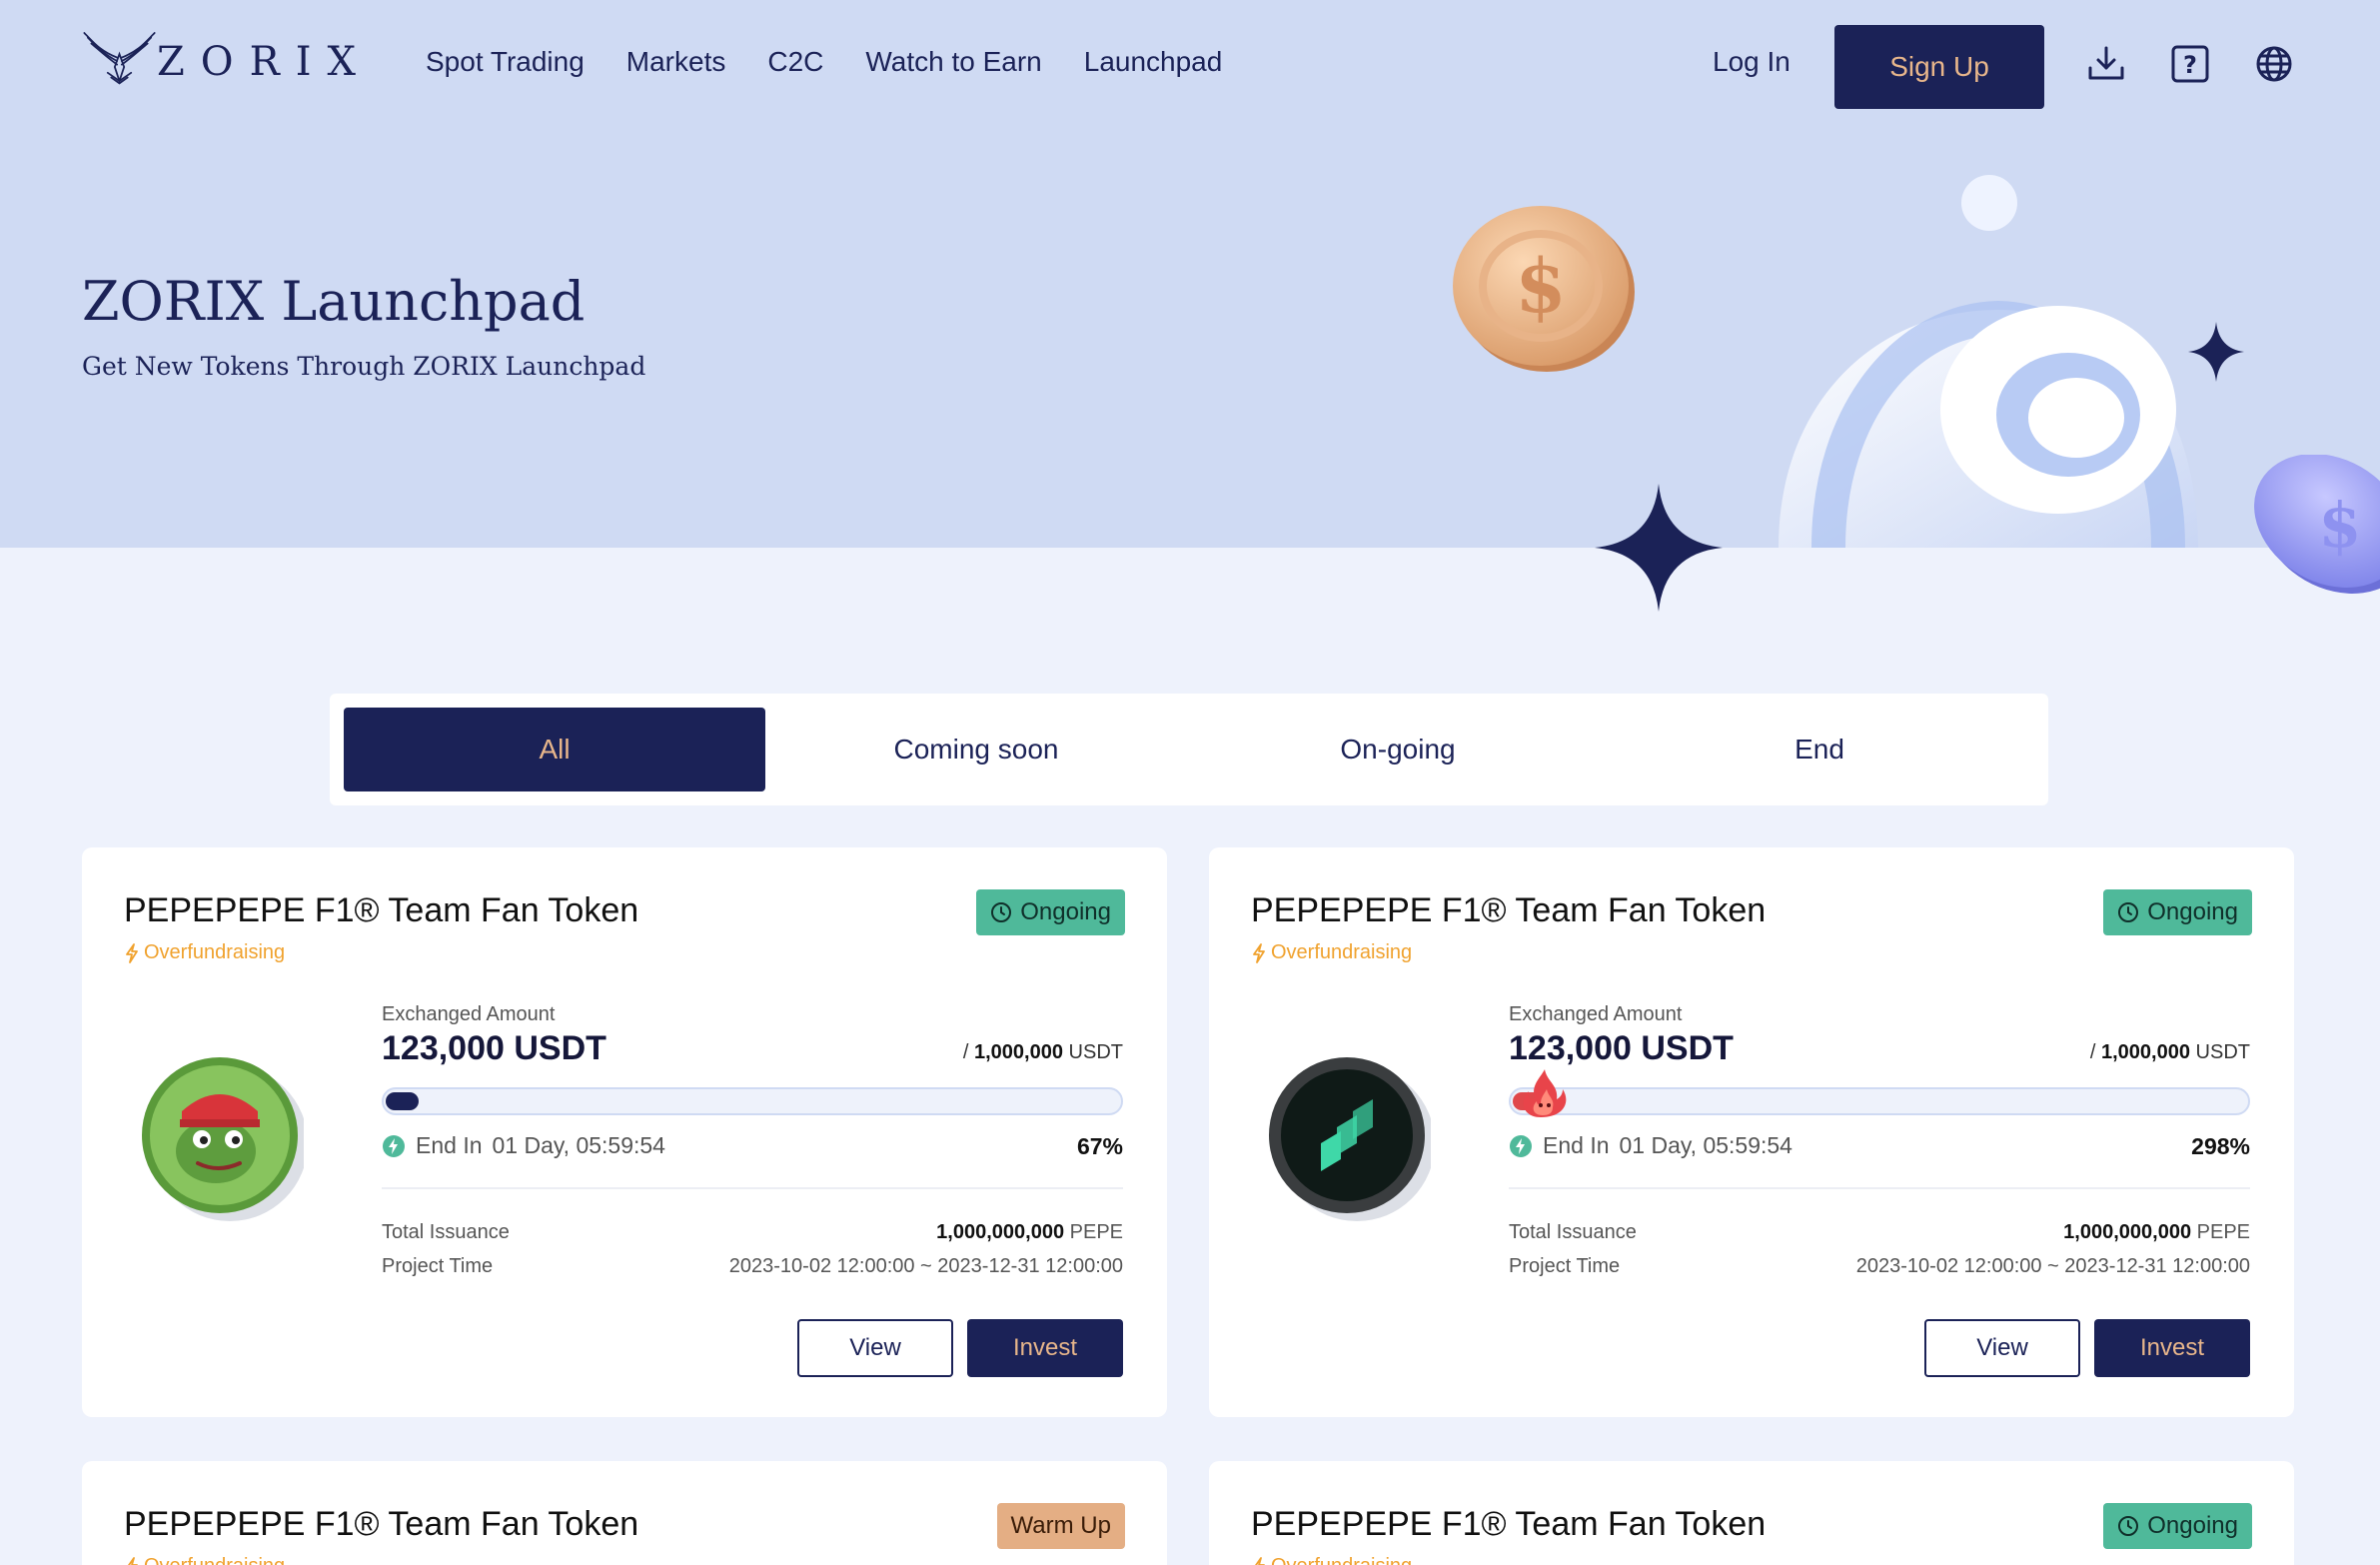 Image resolution: width=2380 pixels, height=1565 pixels. What do you see at coordinates (1939, 67) in the screenshot?
I see `signup-button: Sign Up` at bounding box center [1939, 67].